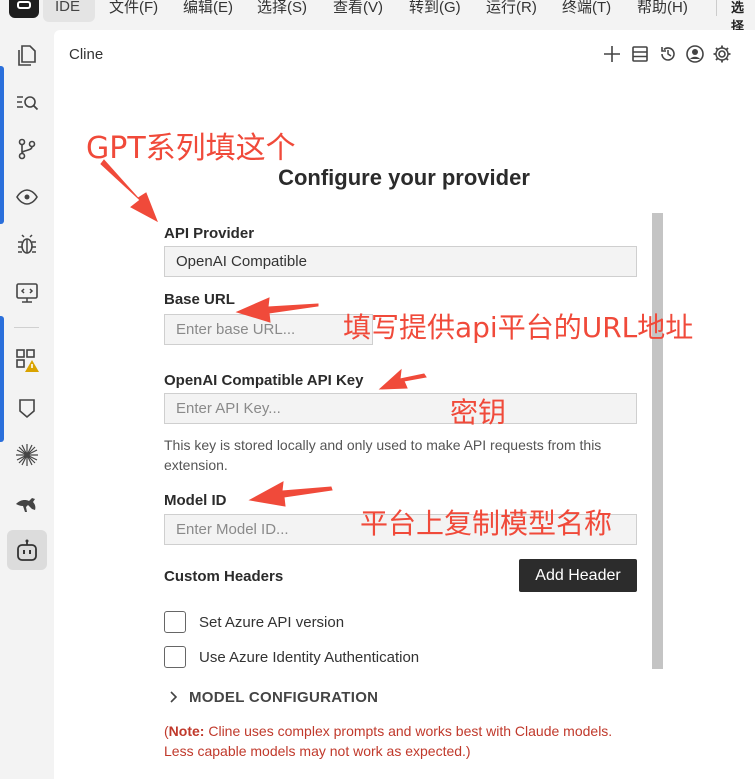 This screenshot has width=755, height=779. Describe the element at coordinates (26, 327) in the screenshot. I see `activity-divider` at that location.